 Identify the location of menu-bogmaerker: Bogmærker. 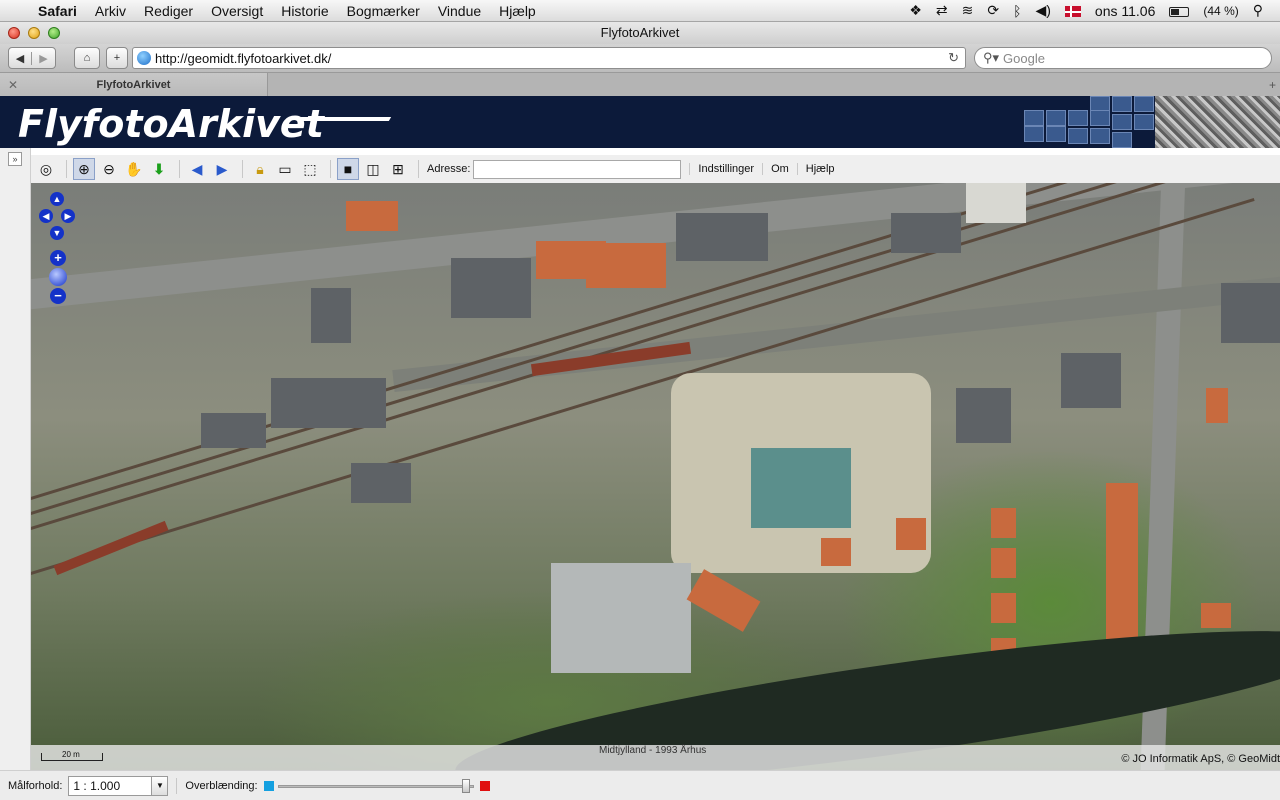
(383, 11).